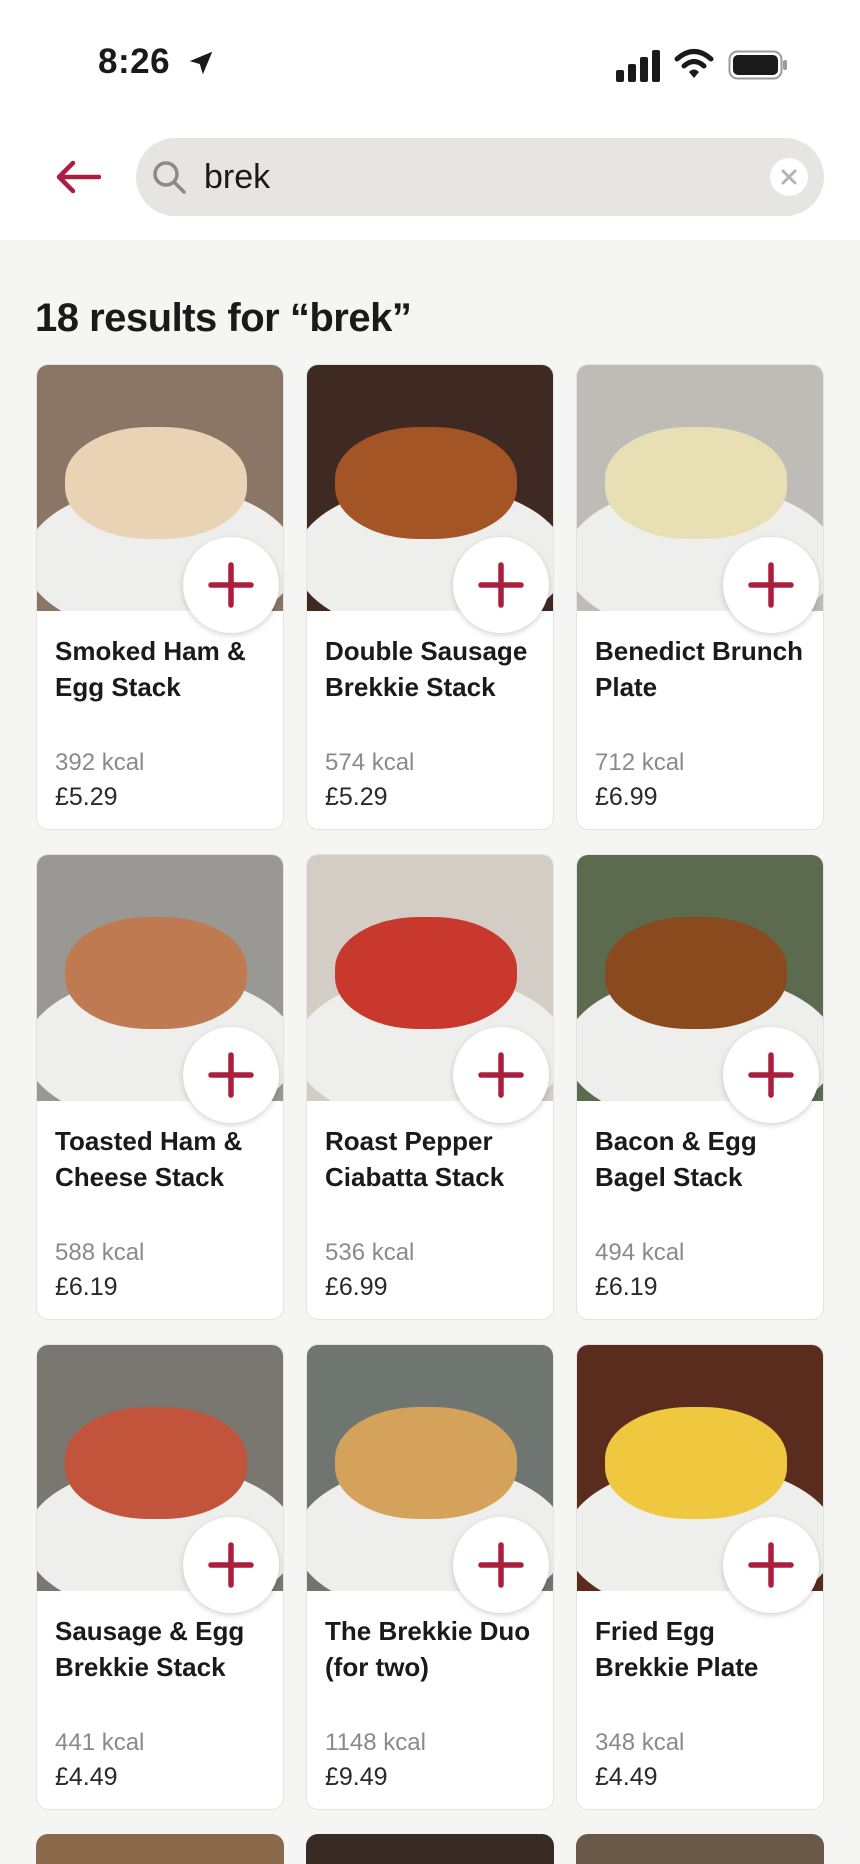 The height and width of the screenshot is (1864, 860). Describe the element at coordinates (694, 63) in the screenshot. I see `wifi-icon` at that location.